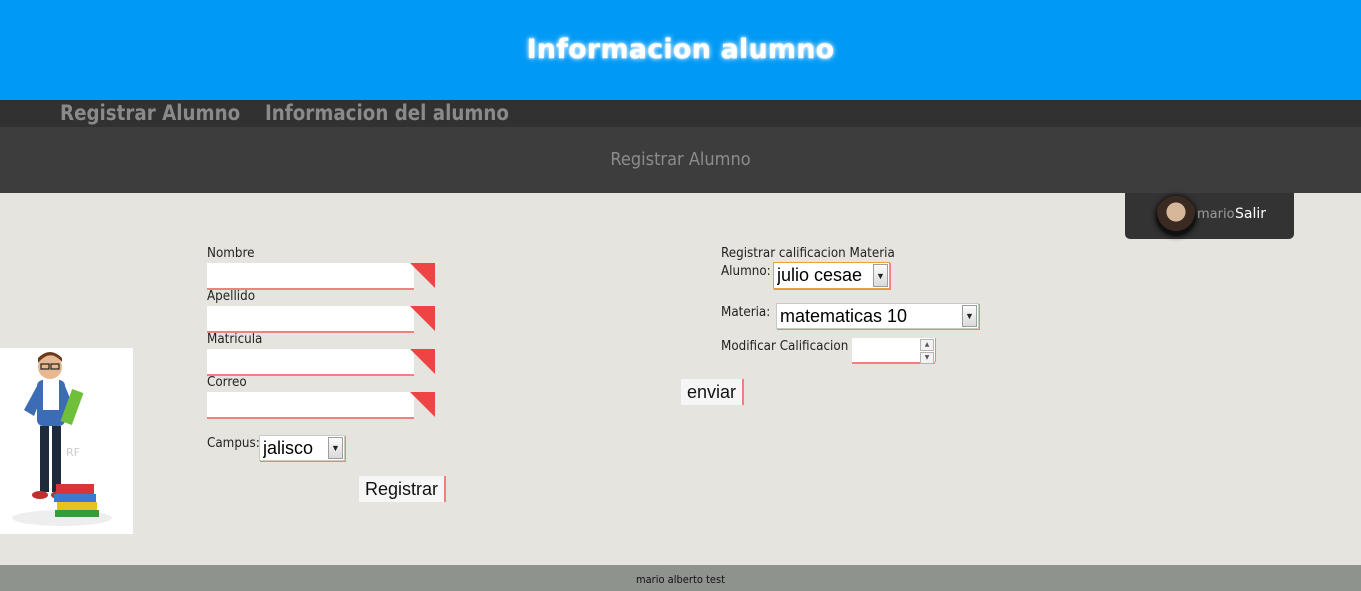 This screenshot has height=591, width=1361. What do you see at coordinates (310, 404) in the screenshot?
I see `correo-input` at bounding box center [310, 404].